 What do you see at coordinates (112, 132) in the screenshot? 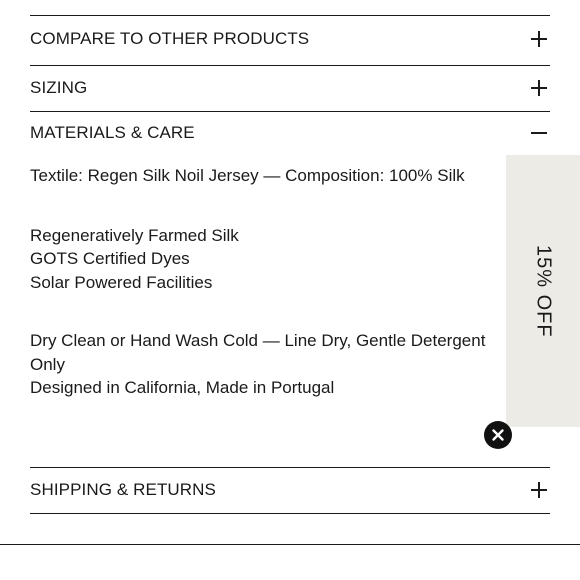
I see `accordion-materials-label: MATERIALS & CARE` at bounding box center [112, 132].